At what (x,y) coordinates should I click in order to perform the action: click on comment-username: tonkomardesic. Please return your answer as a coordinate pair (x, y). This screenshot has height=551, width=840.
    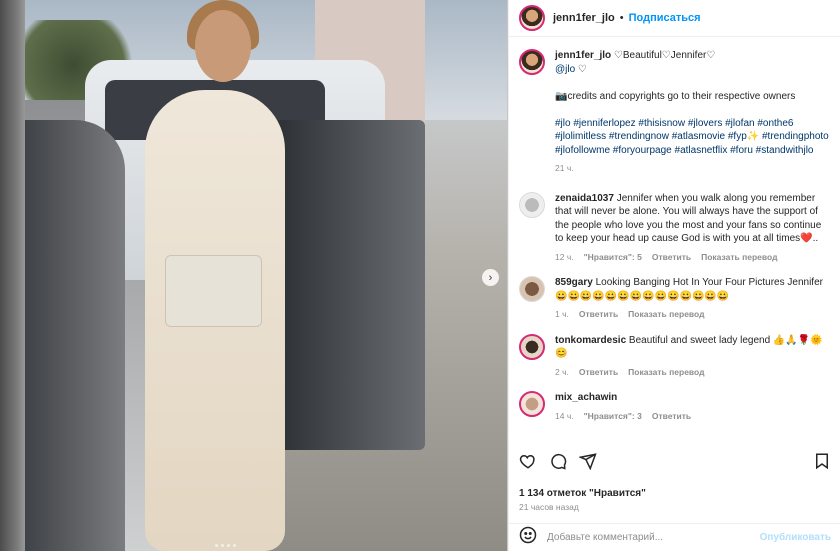
    Looking at the image, I should click on (590, 340).